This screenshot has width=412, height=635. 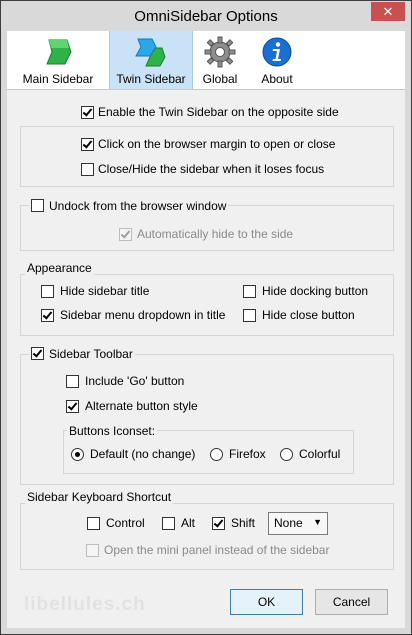 What do you see at coordinates (220, 52) in the screenshot?
I see `gear-icon` at bounding box center [220, 52].